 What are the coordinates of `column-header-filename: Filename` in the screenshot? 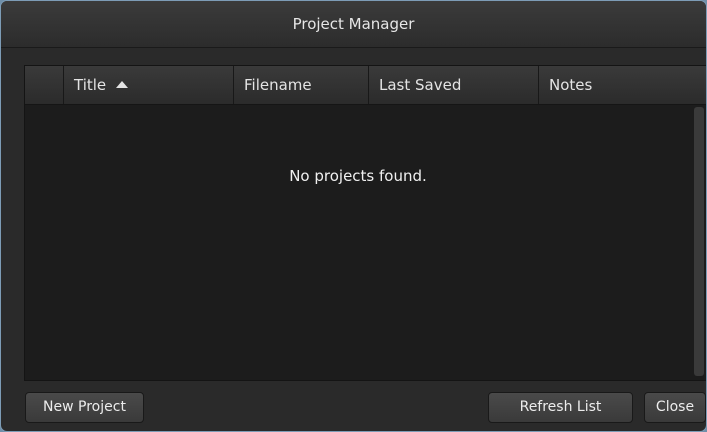 It's located at (301, 85).